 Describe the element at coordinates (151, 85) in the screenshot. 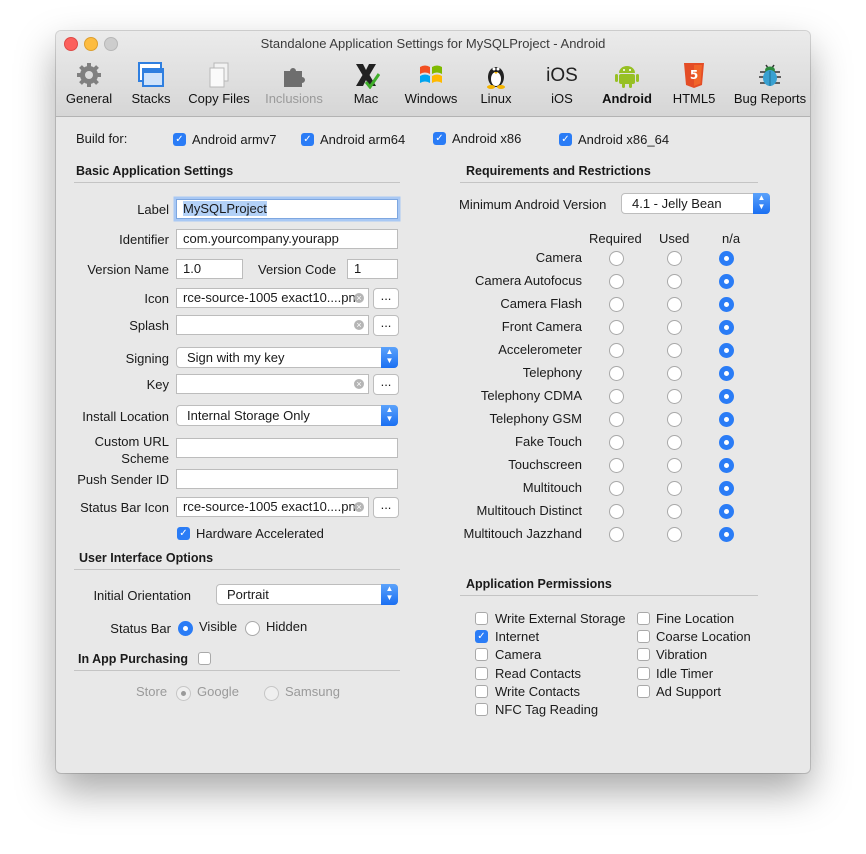

I see `toolbar-stacks: Stacks` at that location.